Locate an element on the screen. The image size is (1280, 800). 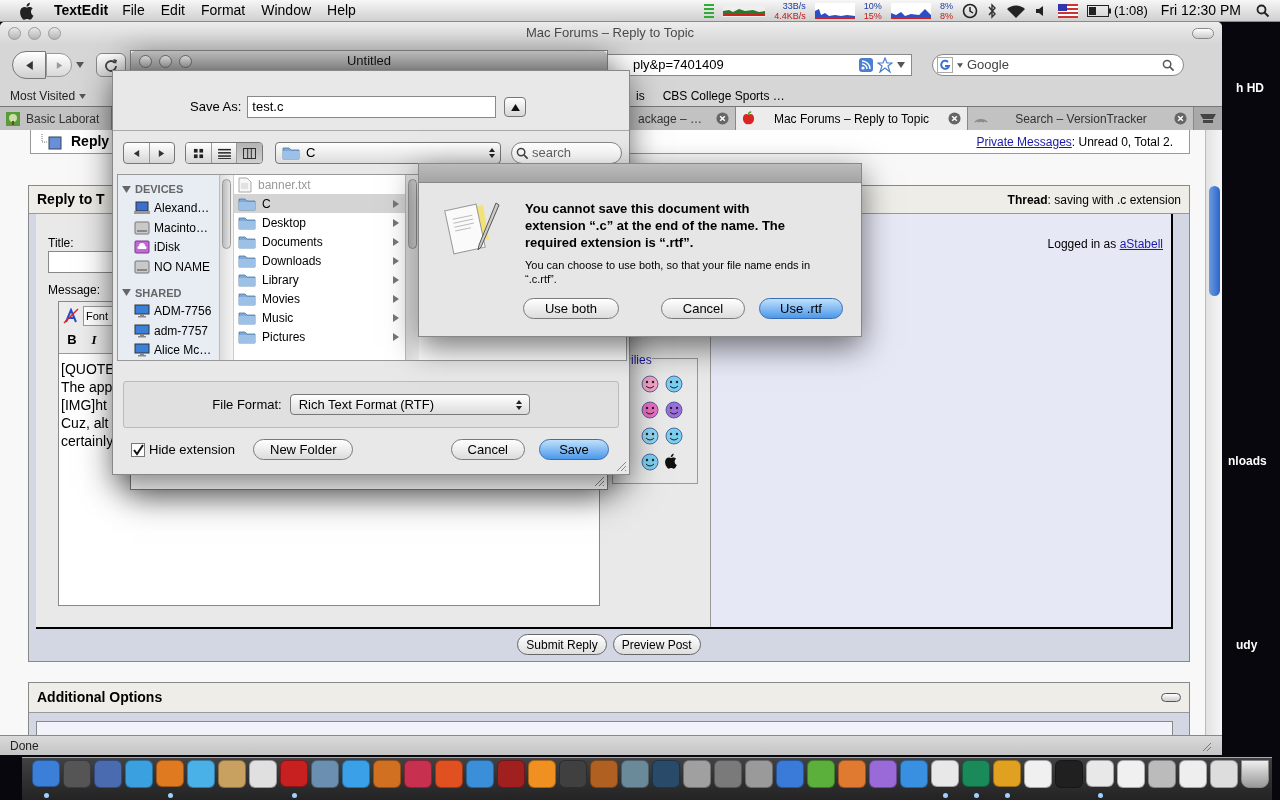
field-label: Message: is located at coordinates (74, 290).